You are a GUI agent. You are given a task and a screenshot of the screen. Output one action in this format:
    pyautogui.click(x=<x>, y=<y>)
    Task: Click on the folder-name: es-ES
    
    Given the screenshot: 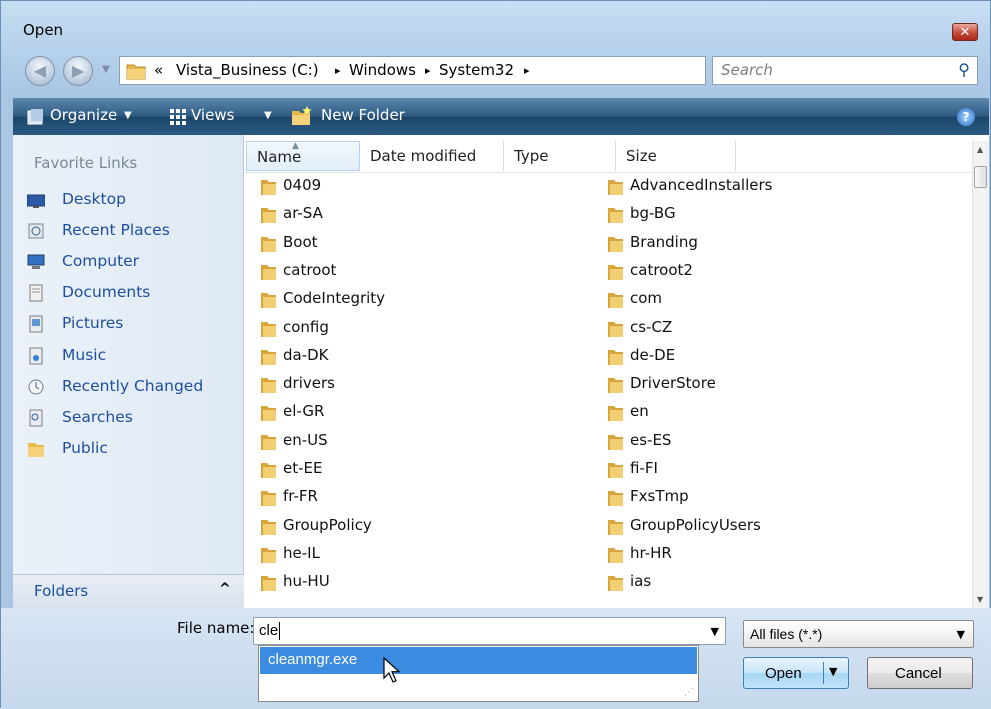 What is the action you would take?
    pyautogui.click(x=651, y=439)
    